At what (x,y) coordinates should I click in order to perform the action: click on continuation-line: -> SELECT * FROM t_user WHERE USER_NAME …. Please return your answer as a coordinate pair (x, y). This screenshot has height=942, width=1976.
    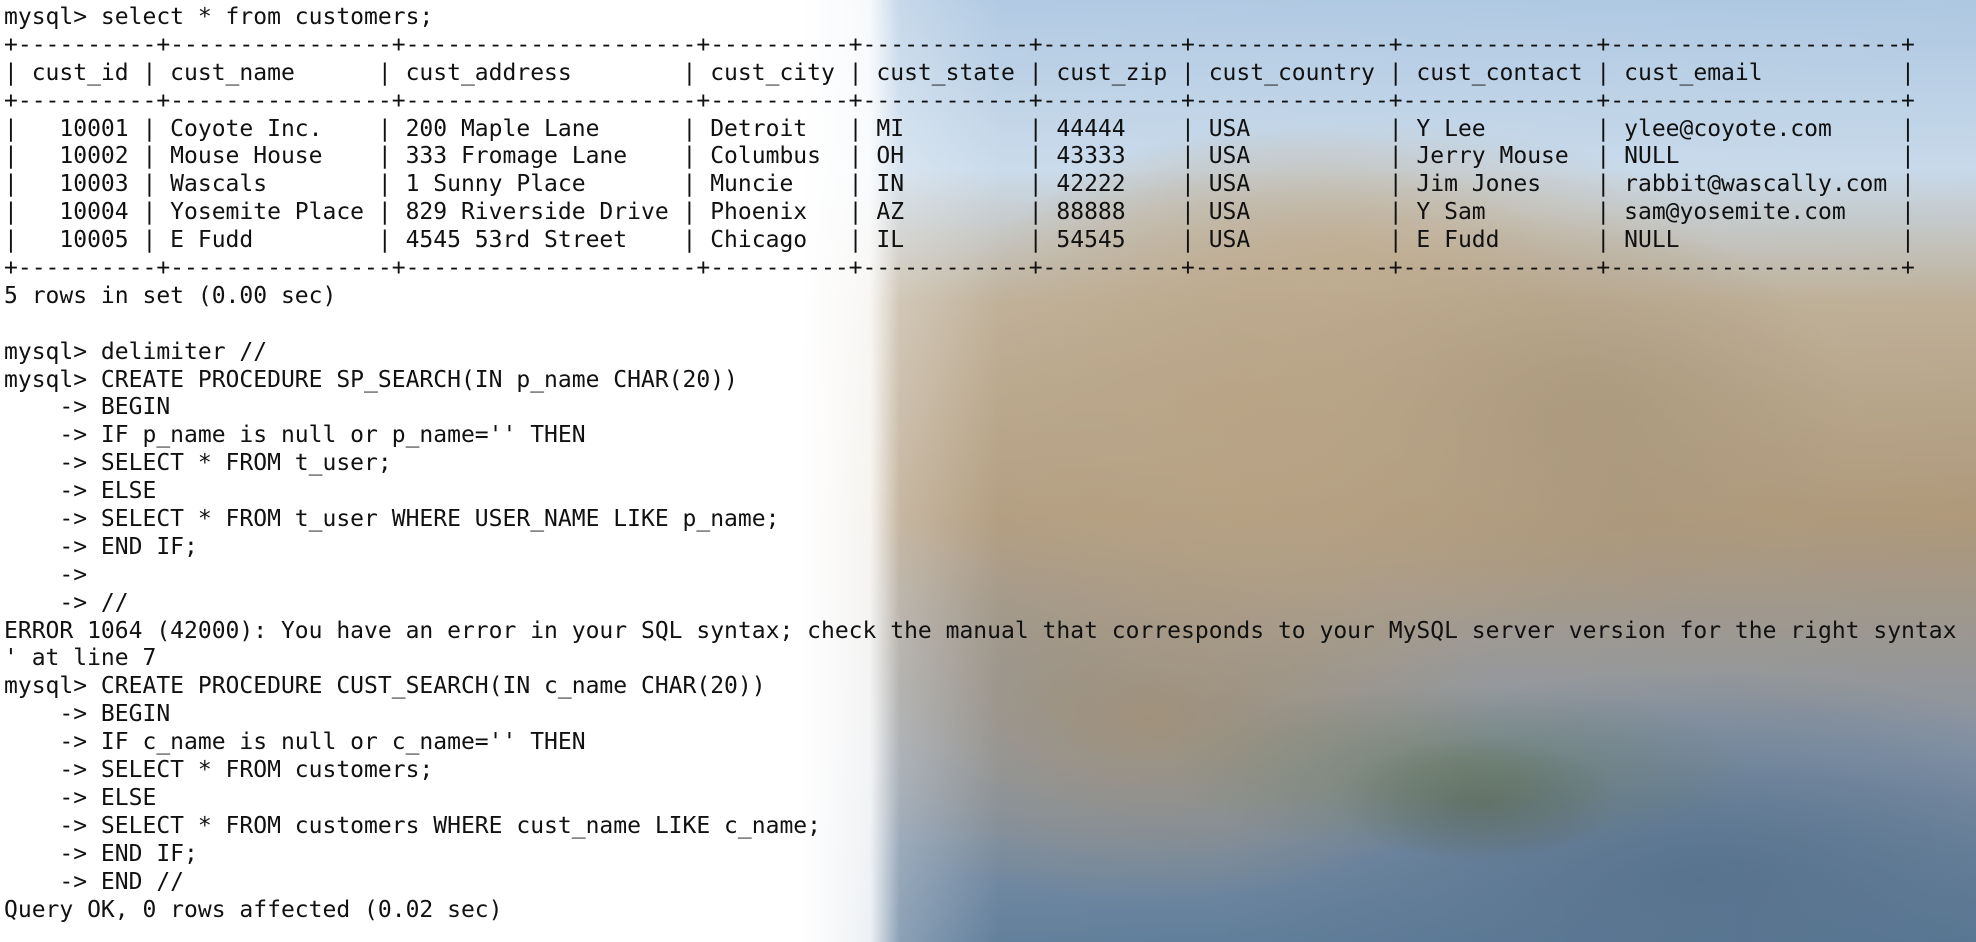
    Looking at the image, I should click on (392, 519).